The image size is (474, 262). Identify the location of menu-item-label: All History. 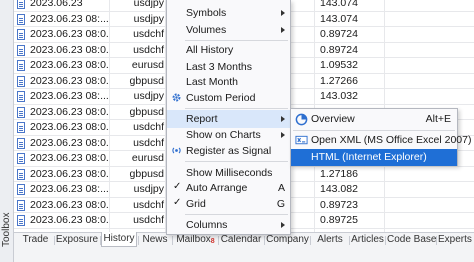
(210, 50).